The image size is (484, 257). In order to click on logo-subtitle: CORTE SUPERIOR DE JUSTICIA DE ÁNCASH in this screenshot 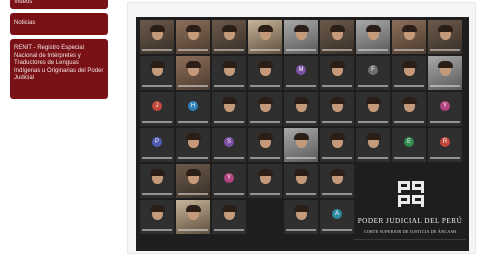, I will do `click(410, 231)`.